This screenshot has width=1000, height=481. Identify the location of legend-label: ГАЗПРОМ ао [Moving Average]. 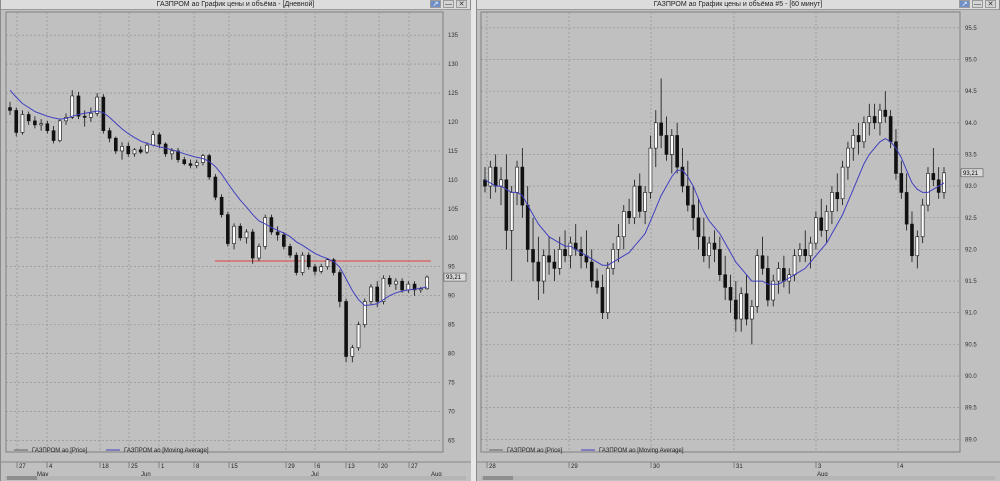
(166, 451).